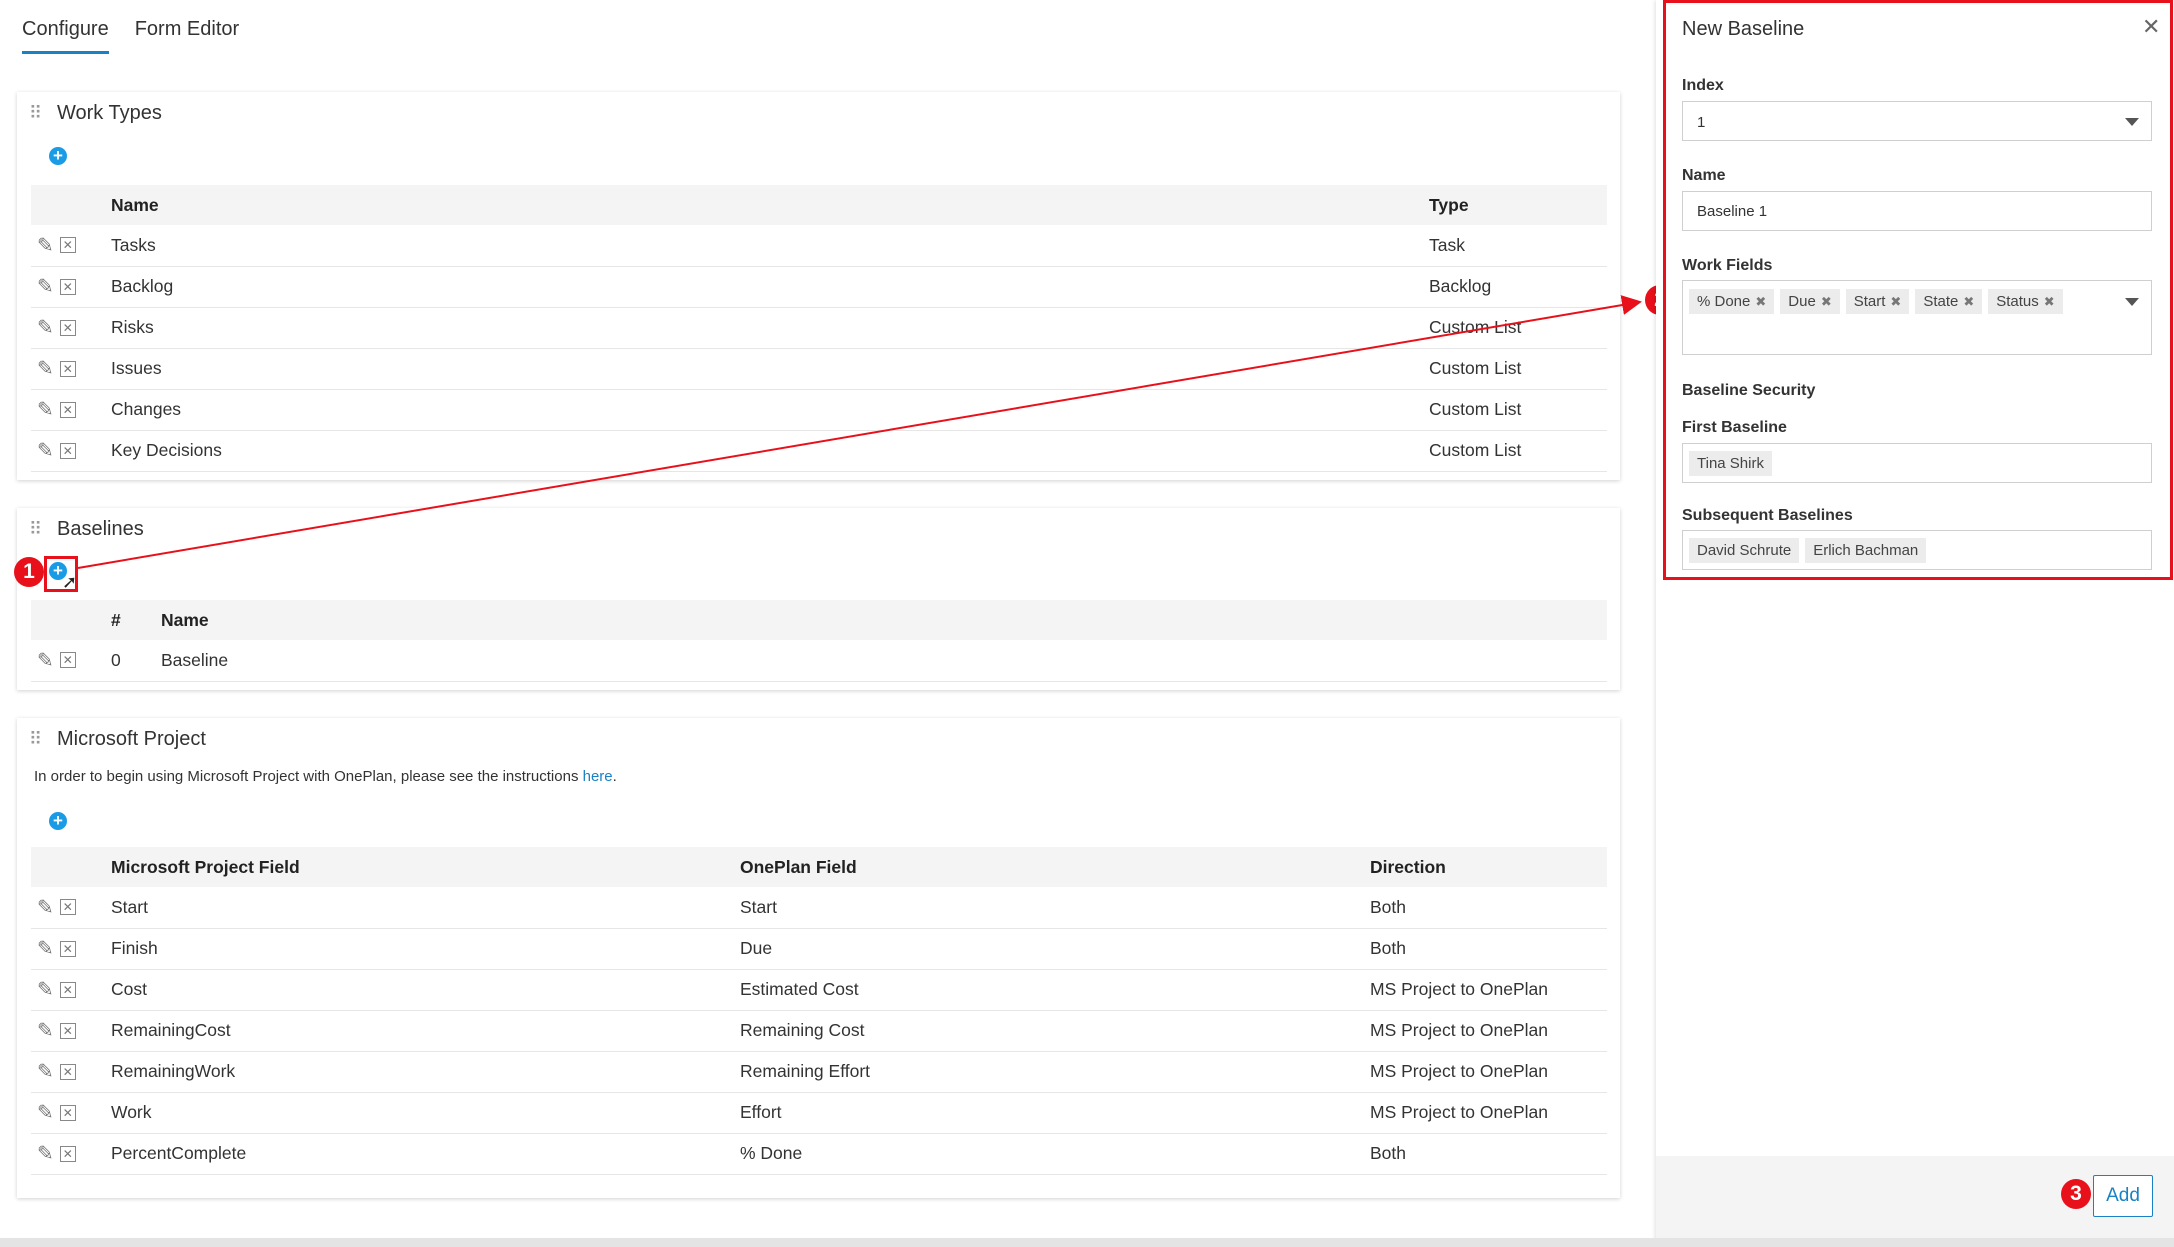 Image resolution: width=2174 pixels, height=1247 pixels. What do you see at coordinates (2123, 1196) in the screenshot?
I see `add-button: Add` at bounding box center [2123, 1196].